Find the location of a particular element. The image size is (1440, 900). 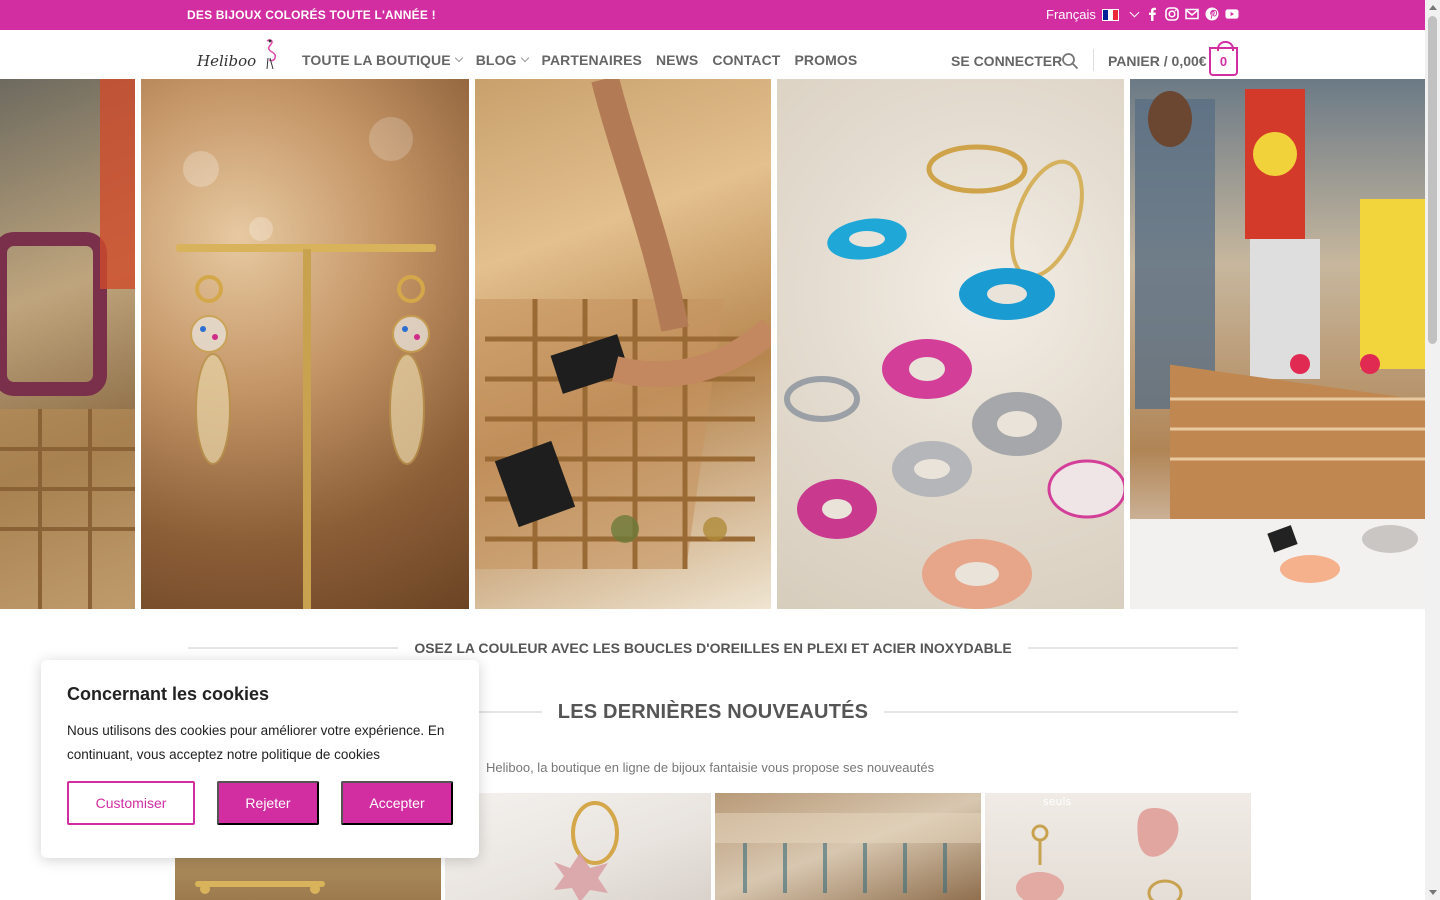

social-links is located at coordinates (1192, 14).